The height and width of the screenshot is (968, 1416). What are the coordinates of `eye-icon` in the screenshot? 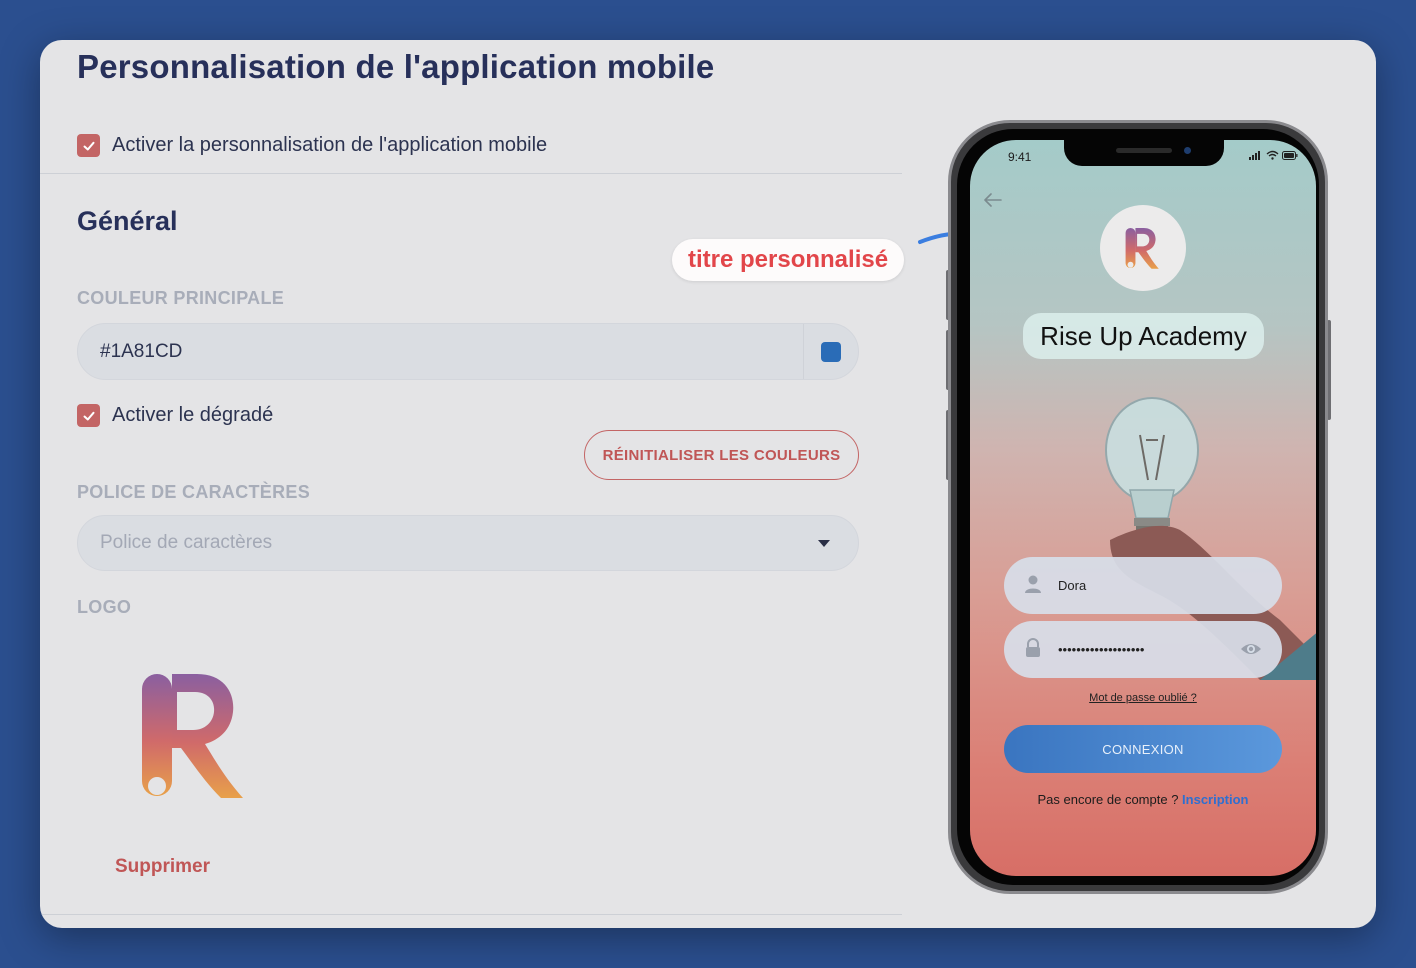 It's located at (1251, 649).